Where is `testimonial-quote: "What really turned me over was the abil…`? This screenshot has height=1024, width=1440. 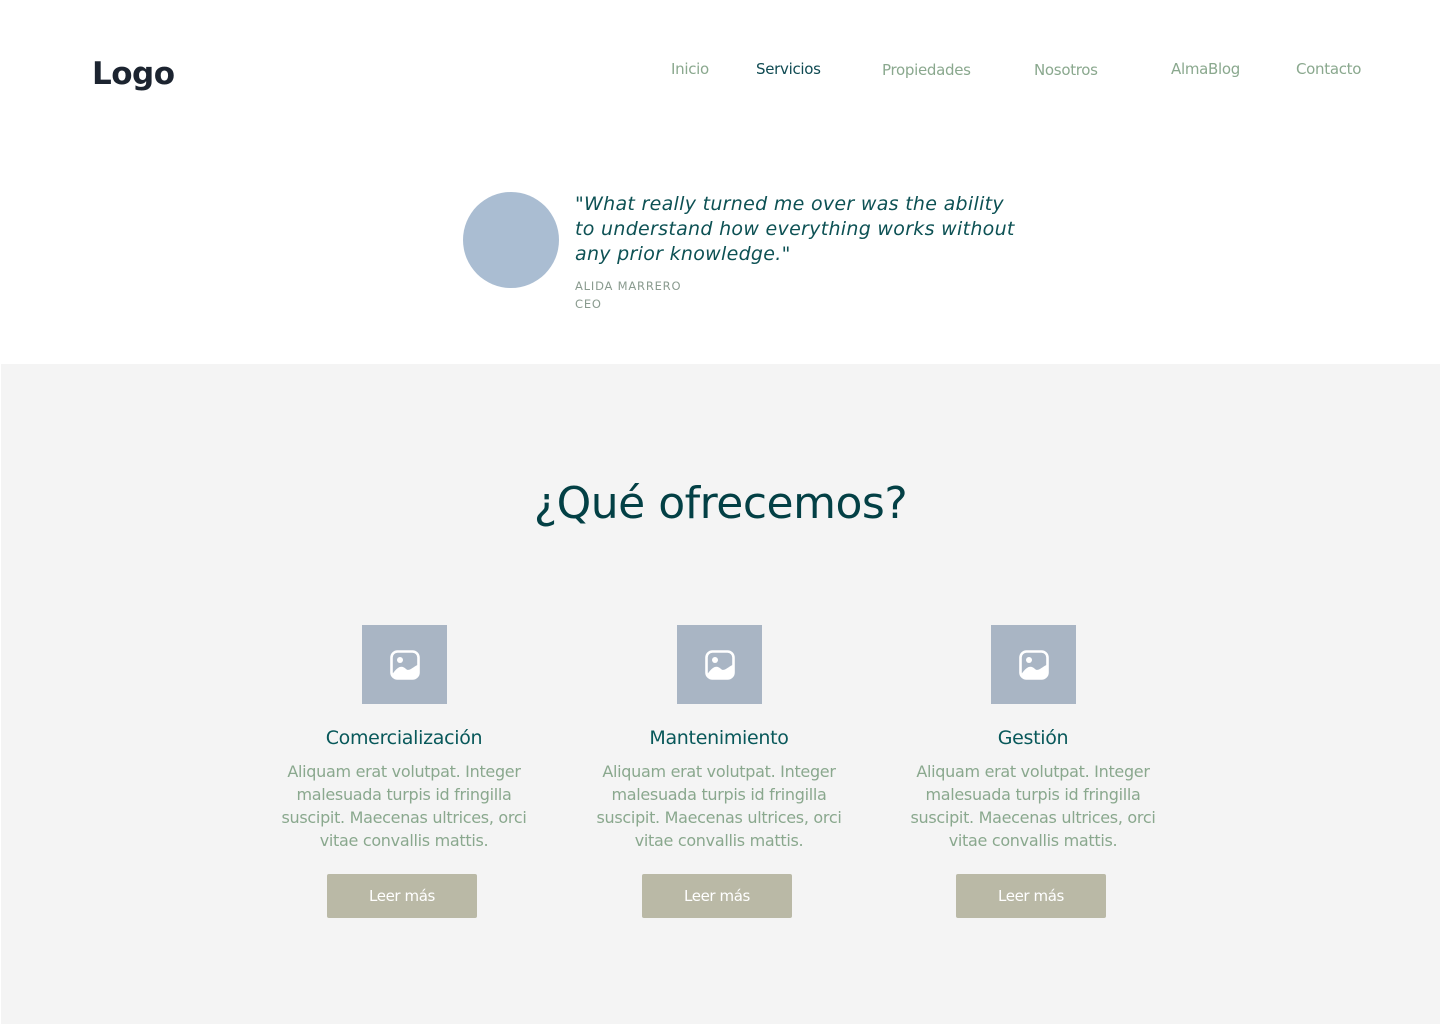
testimonial-quote: "What really turned me over was the abil… is located at coordinates (795, 229).